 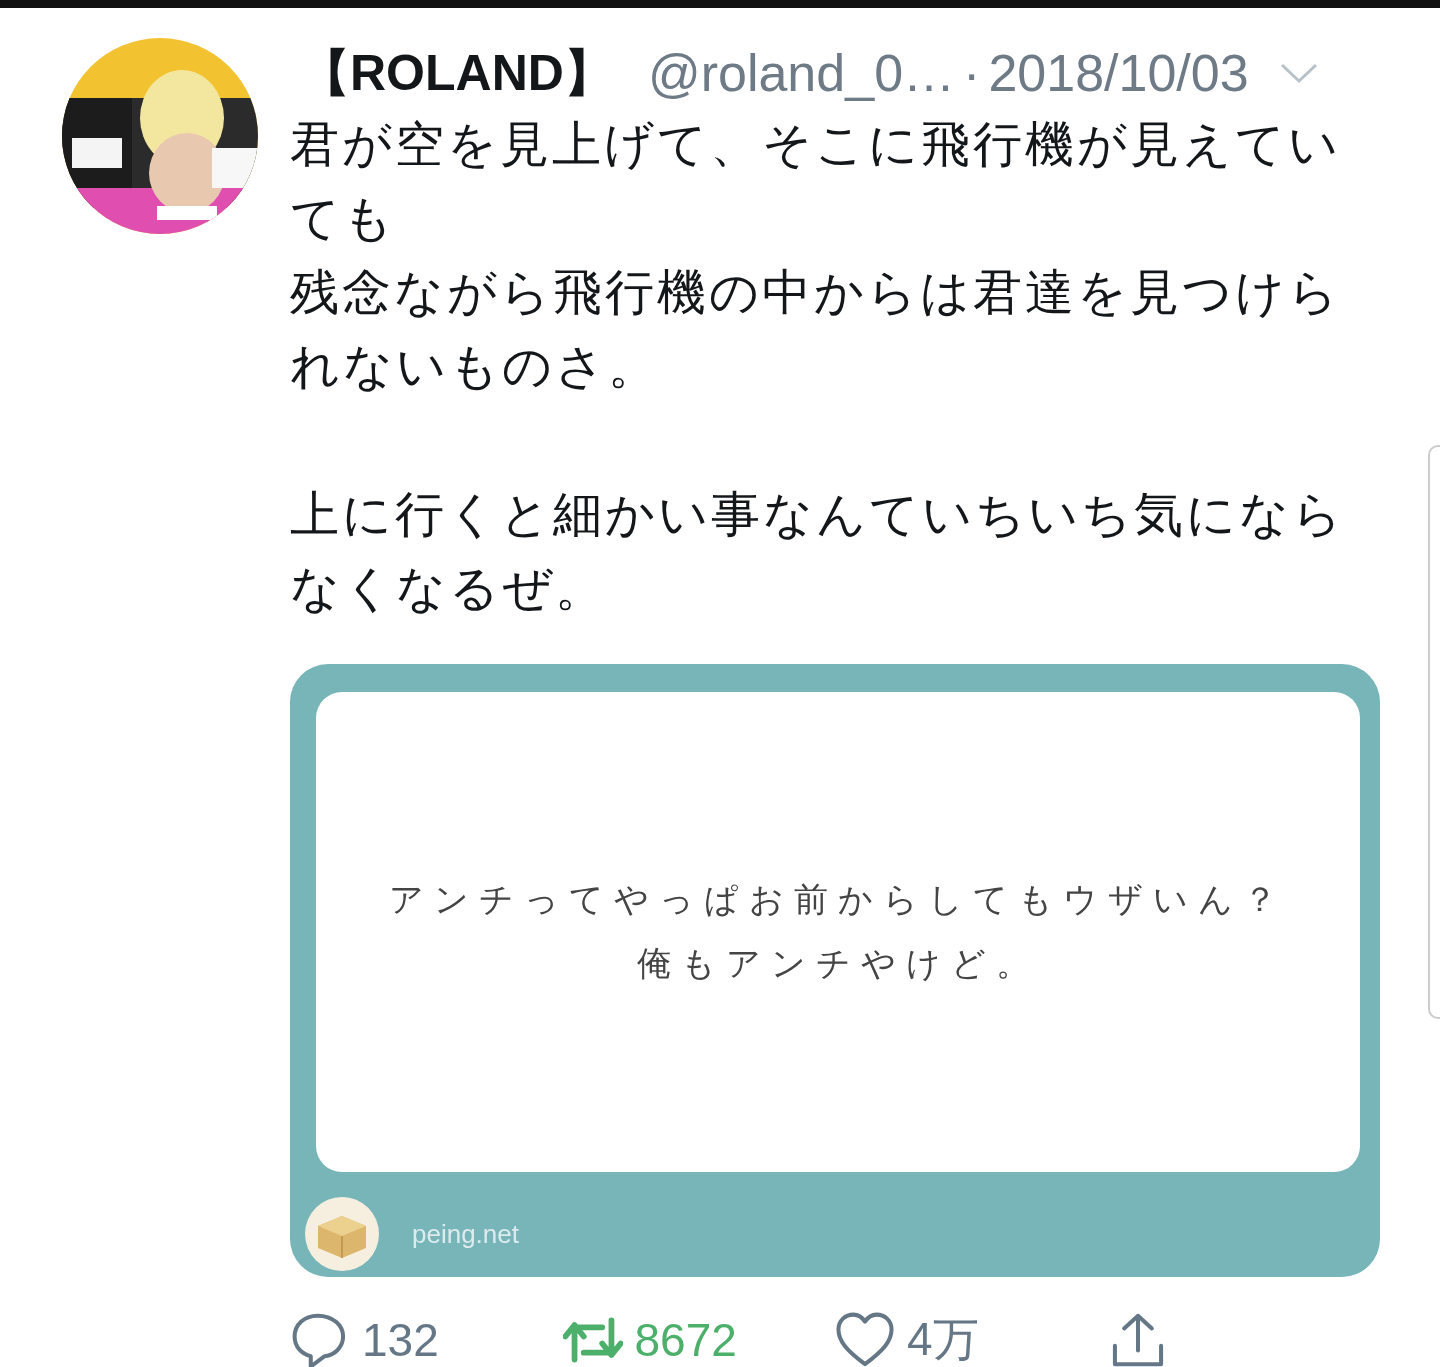 What do you see at coordinates (838, 963) in the screenshot?
I see `question-text: 俺もアンチやけど。` at bounding box center [838, 963].